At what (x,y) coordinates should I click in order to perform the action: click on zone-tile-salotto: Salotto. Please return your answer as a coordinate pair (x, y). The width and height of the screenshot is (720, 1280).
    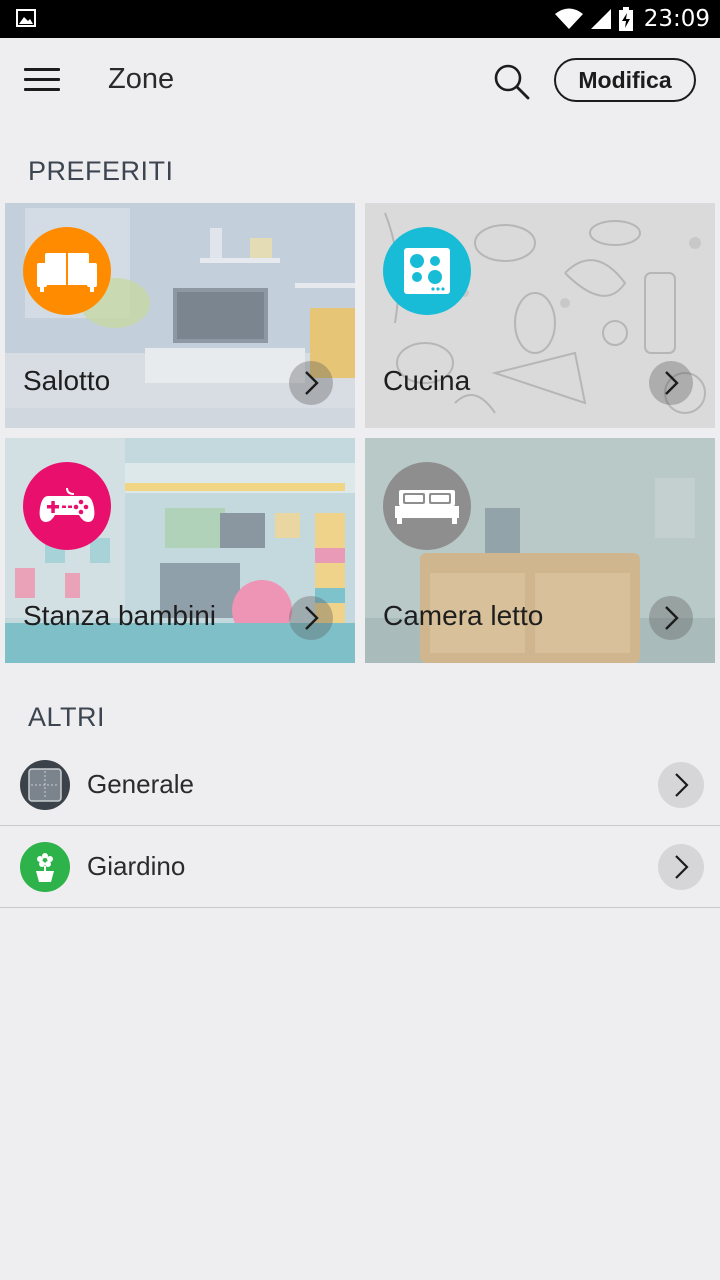
    Looking at the image, I should click on (180, 315).